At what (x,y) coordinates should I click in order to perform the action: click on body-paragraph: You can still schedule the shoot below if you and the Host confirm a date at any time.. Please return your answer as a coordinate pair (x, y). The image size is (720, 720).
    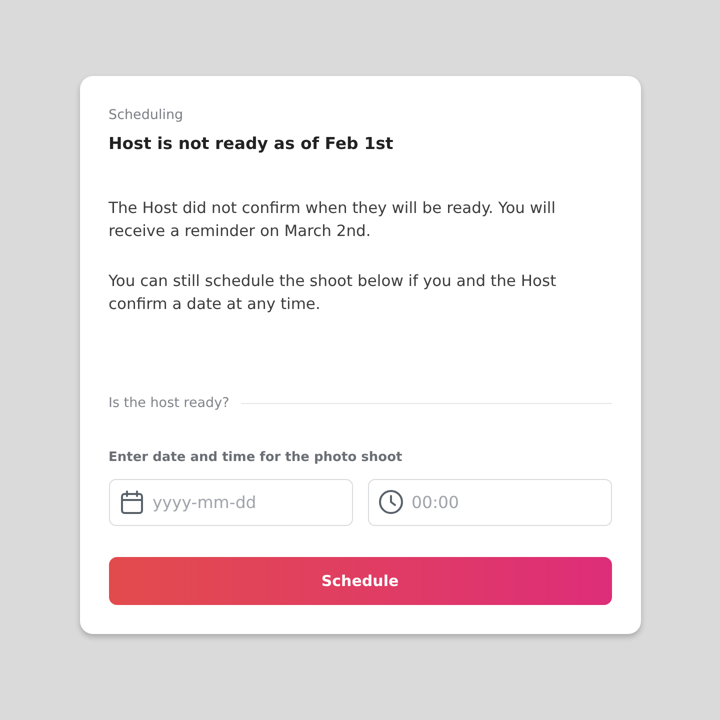
    Looking at the image, I should click on (333, 293).